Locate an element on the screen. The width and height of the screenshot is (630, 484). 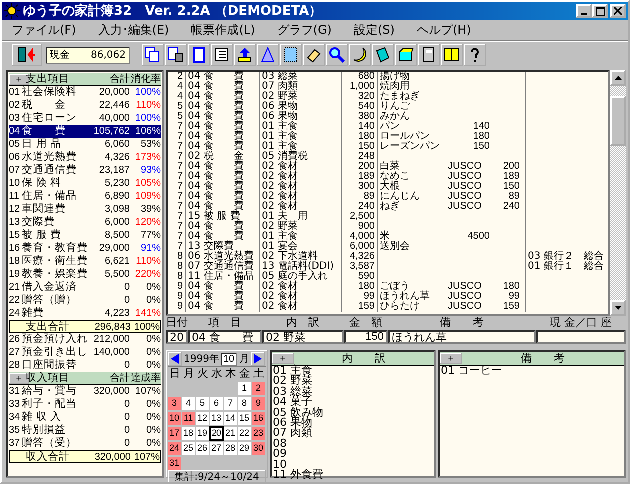
category-row: 27 預金引き出し 140,000 0% is located at coordinates (85, 352).